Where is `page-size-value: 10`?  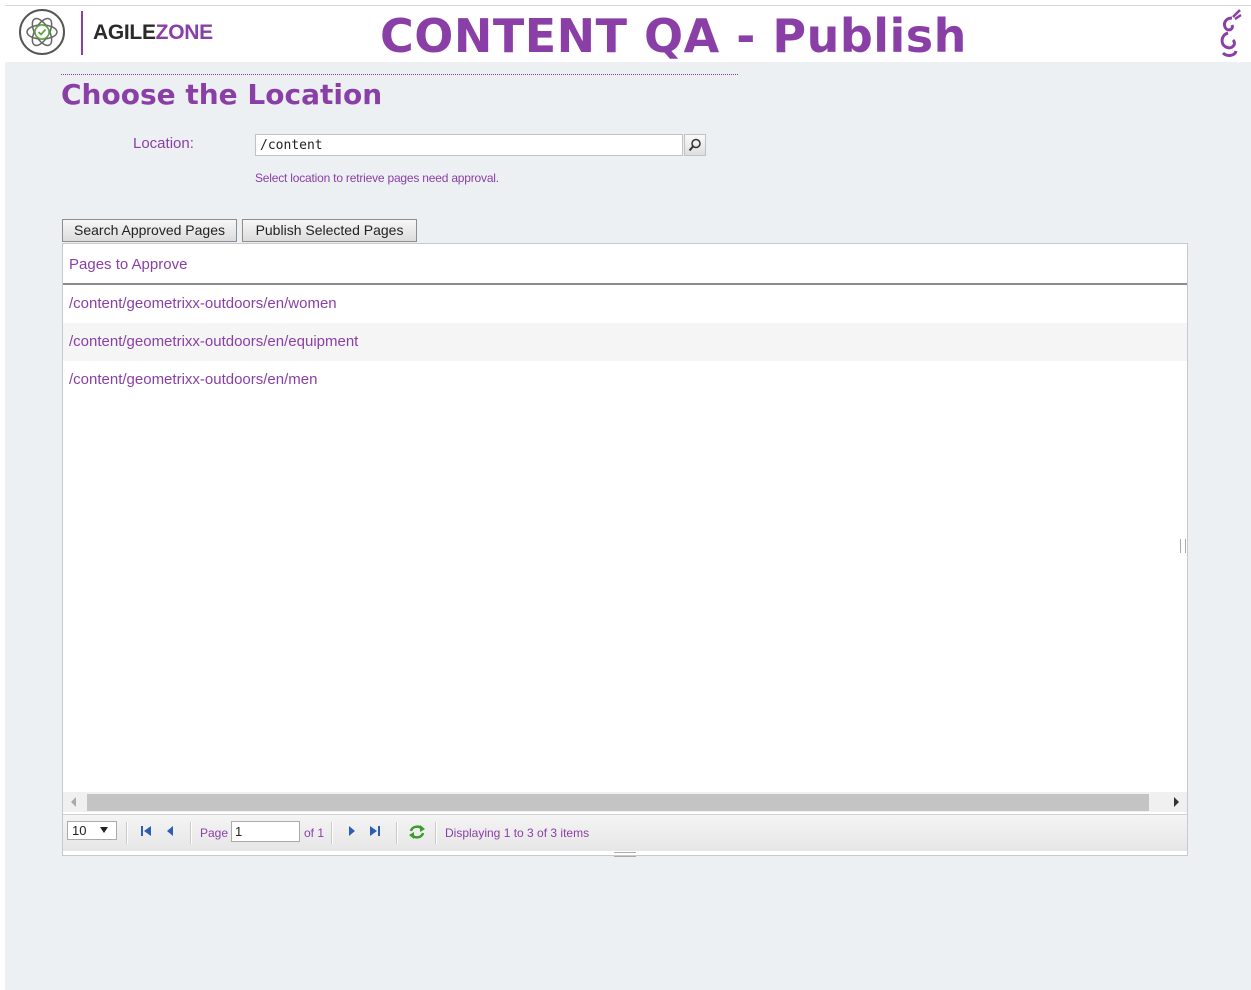
page-size-value: 10 is located at coordinates (79, 830).